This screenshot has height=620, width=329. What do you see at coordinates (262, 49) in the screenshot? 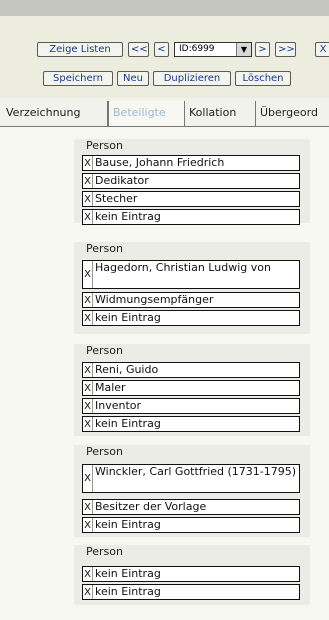
I see `next-record-button: >` at bounding box center [262, 49].